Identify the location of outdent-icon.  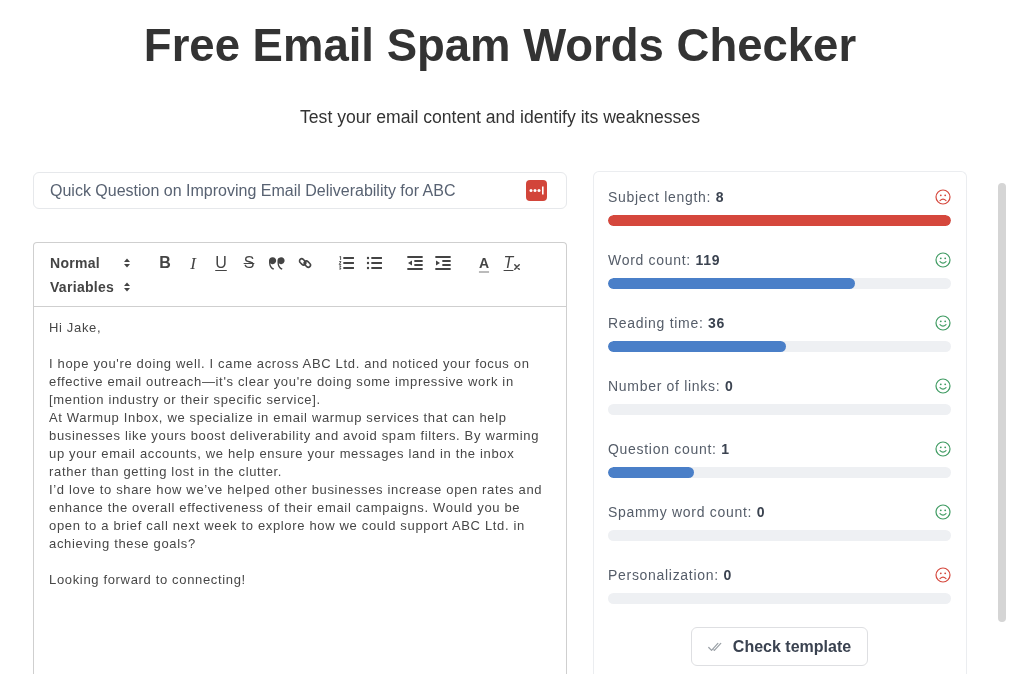
(415, 263).